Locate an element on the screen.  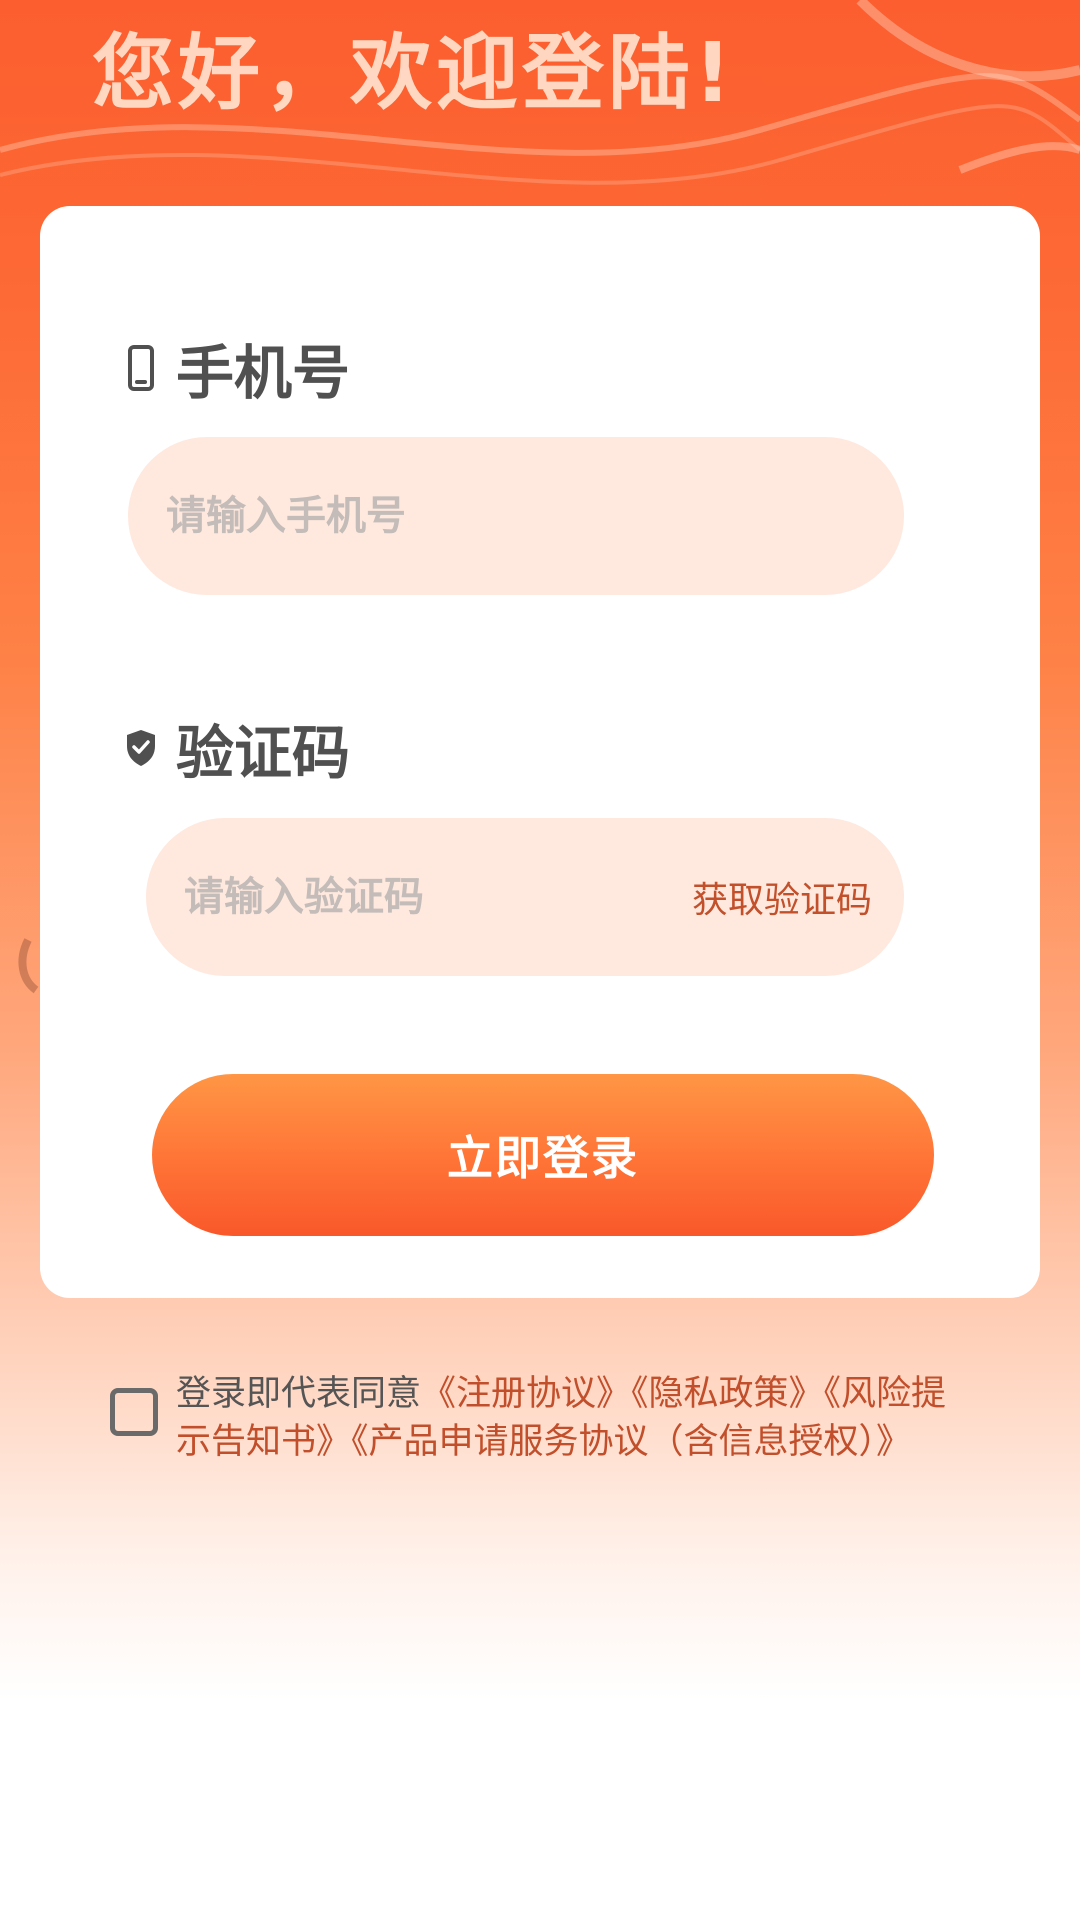
link-privacy-policy: 《隐私政策》 is located at coordinates (727, 1394).